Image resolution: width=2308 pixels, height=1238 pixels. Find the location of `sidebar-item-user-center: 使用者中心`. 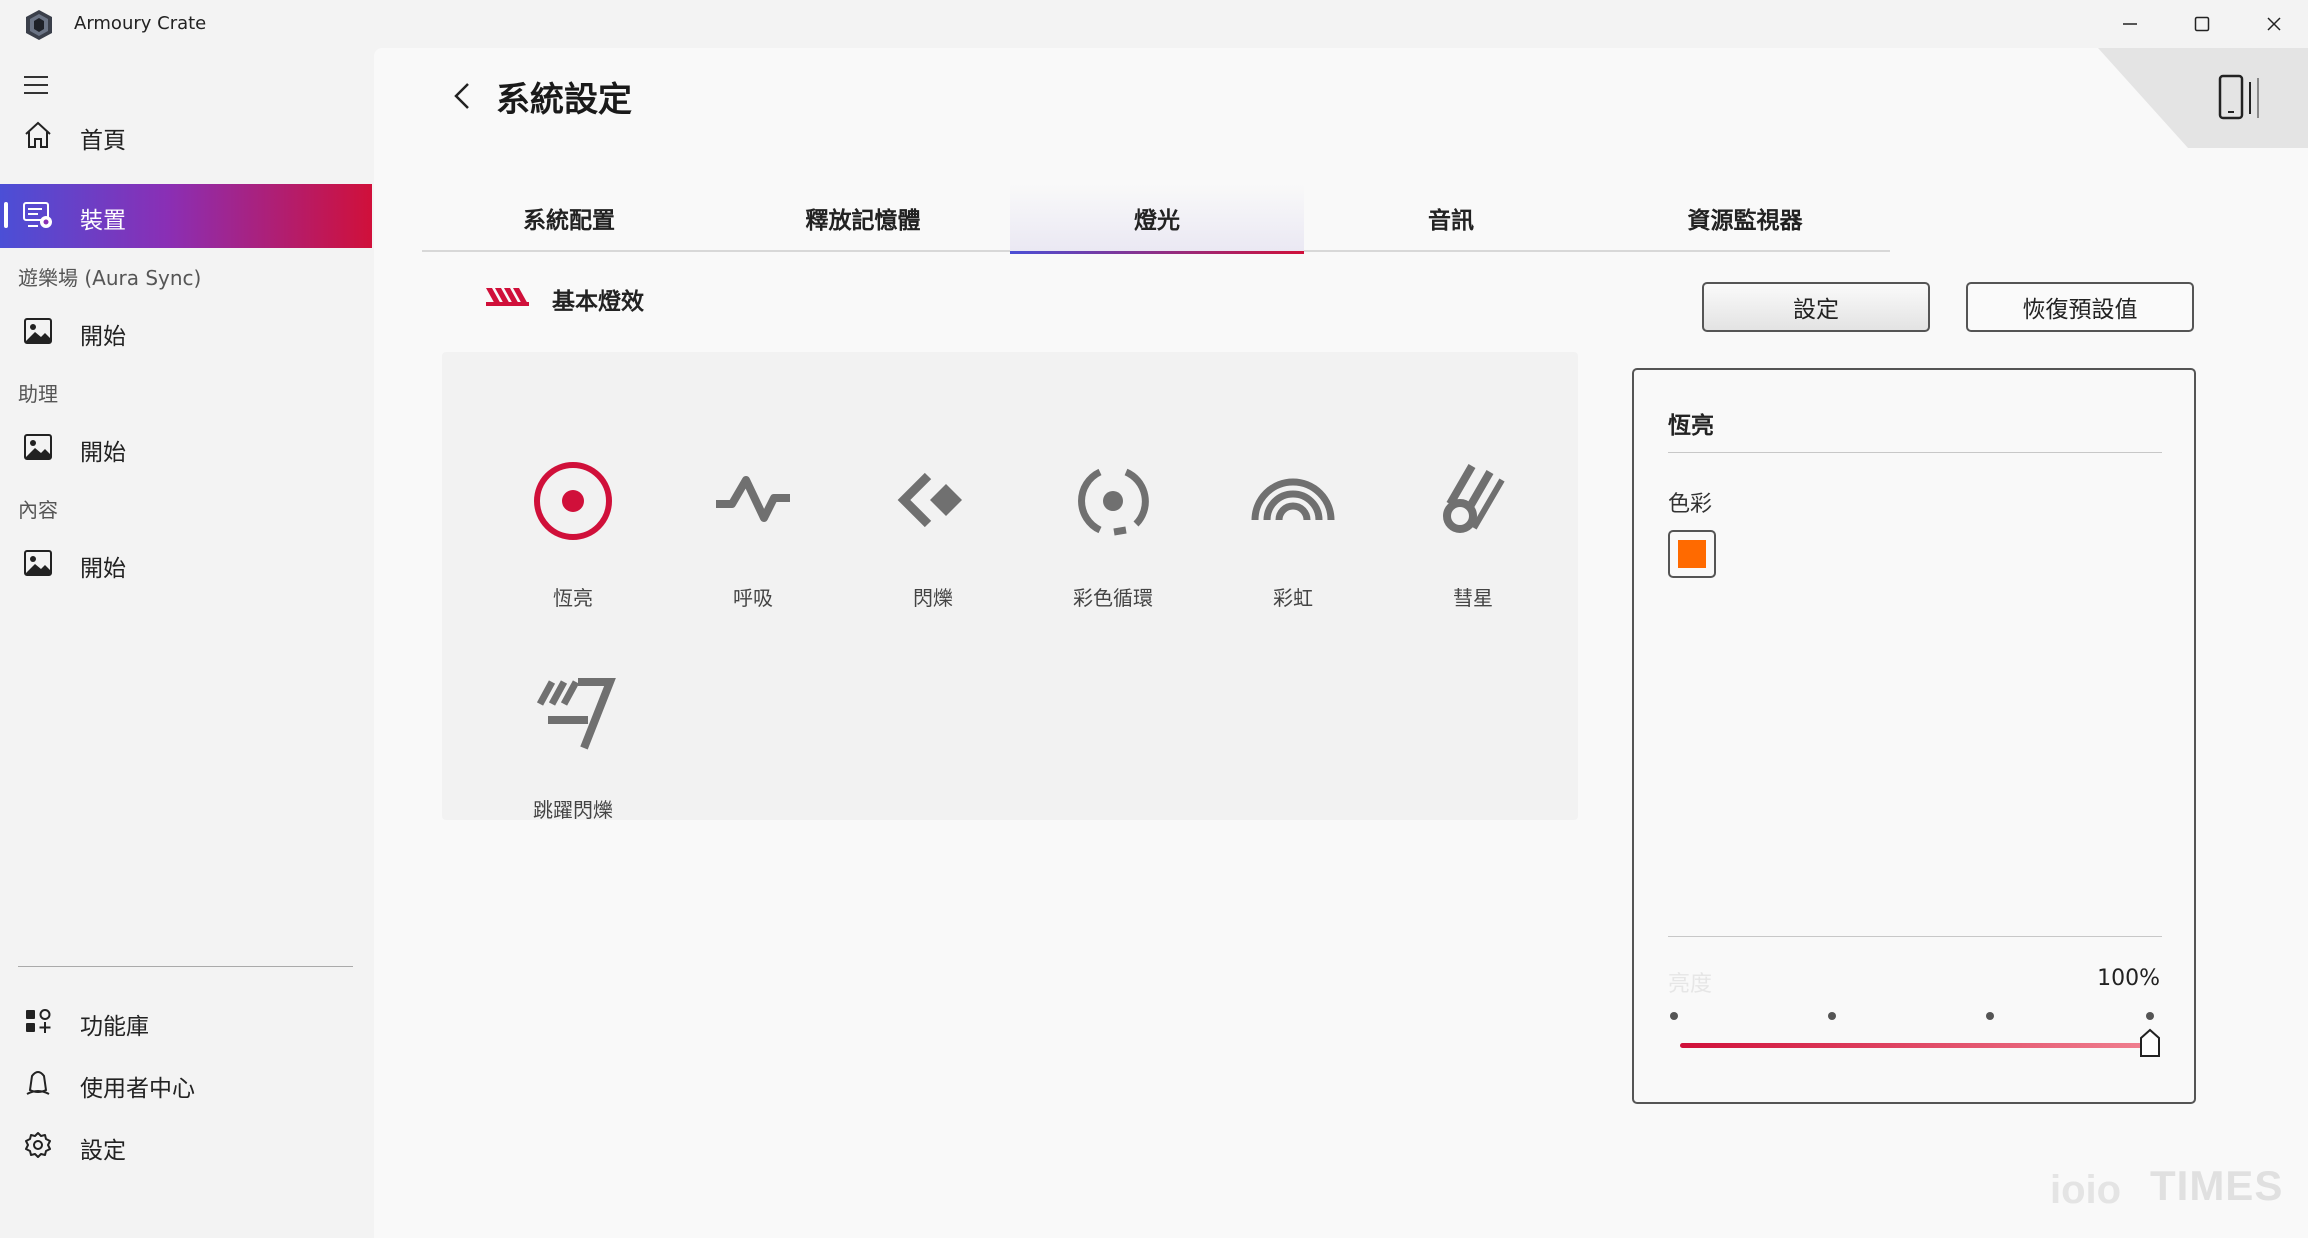

sidebar-item-user-center: 使用者中心 is located at coordinates (186, 1083).